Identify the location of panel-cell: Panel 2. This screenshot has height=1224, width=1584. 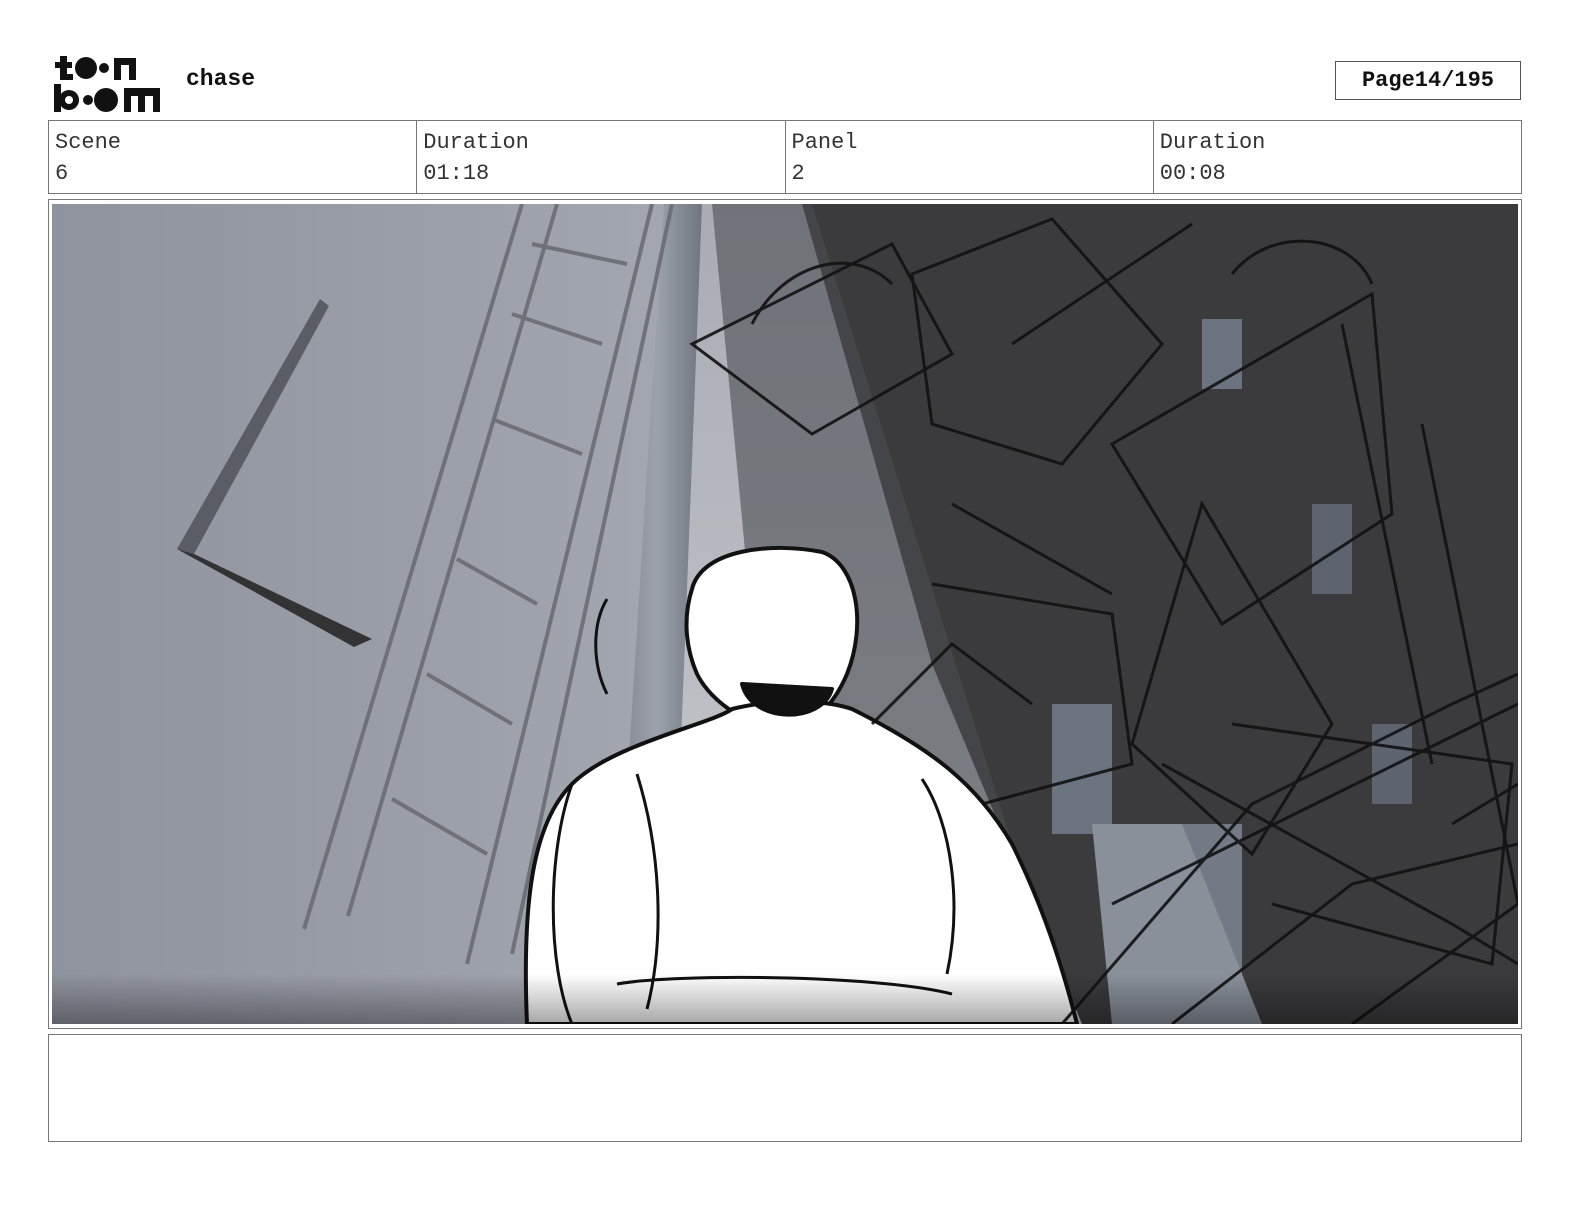
(970, 157).